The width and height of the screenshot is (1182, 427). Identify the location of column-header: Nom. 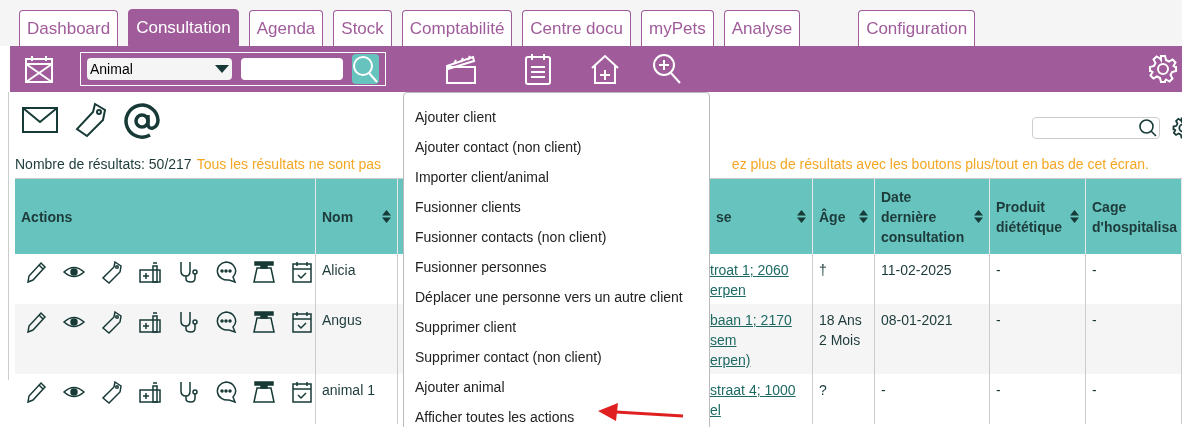
(338, 217).